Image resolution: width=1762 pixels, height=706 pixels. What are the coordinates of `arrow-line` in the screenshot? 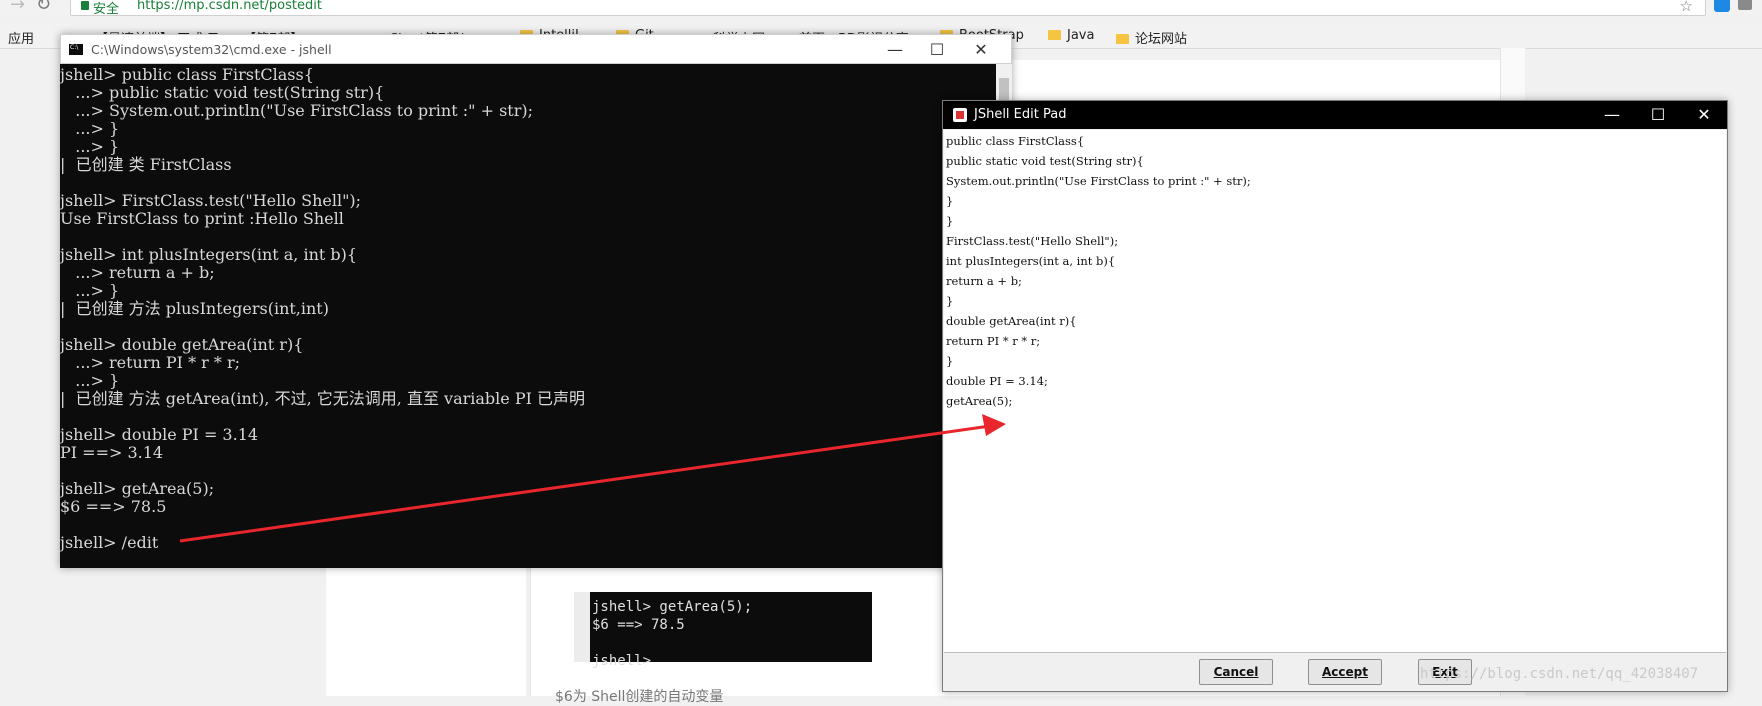 It's located at (585, 483).